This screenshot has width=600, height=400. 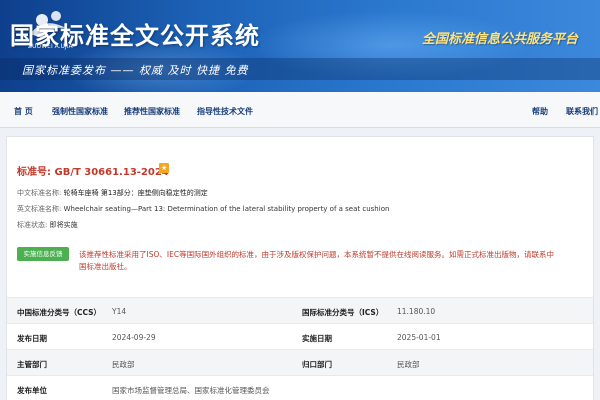 I want to click on main-nav: 首 页 强制性国家标准 推荐性国家标准 指导性技术文件 帮助 联系我们, so click(x=300, y=110).